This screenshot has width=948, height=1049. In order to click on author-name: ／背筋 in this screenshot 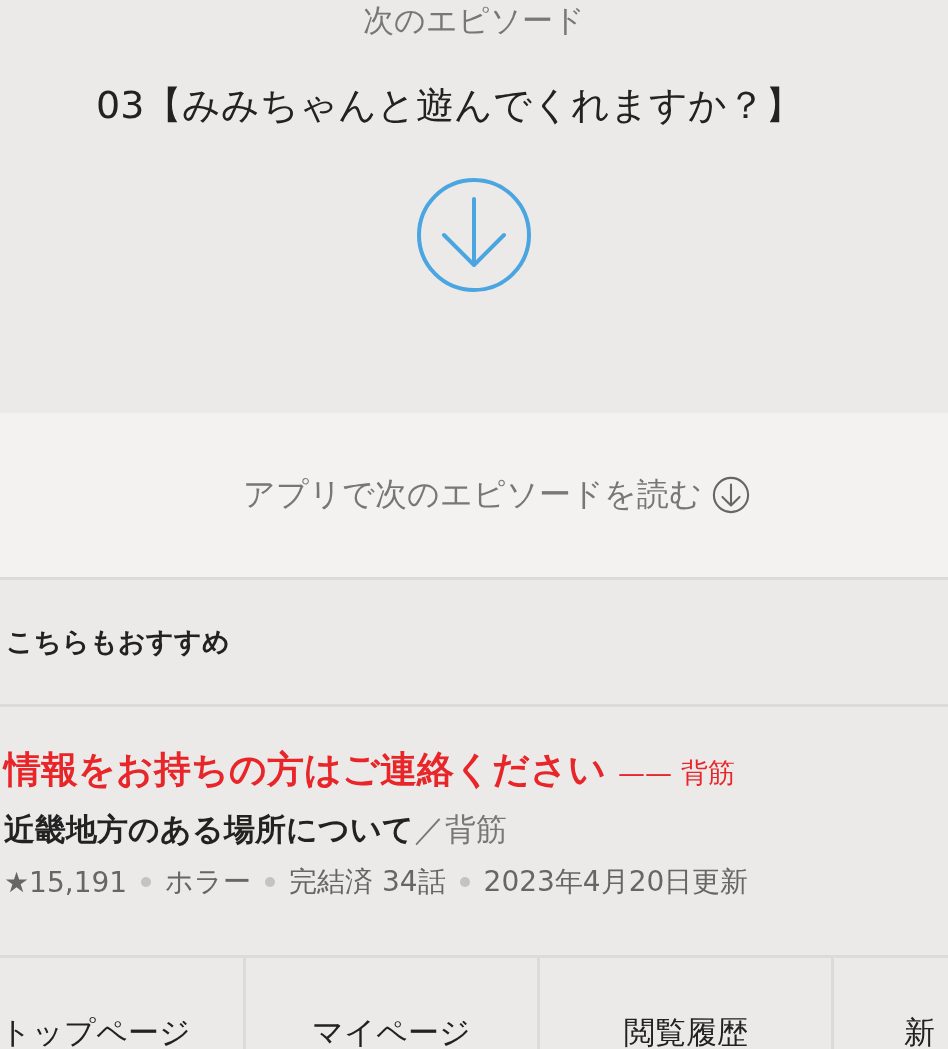, I will do `click(460, 830)`.